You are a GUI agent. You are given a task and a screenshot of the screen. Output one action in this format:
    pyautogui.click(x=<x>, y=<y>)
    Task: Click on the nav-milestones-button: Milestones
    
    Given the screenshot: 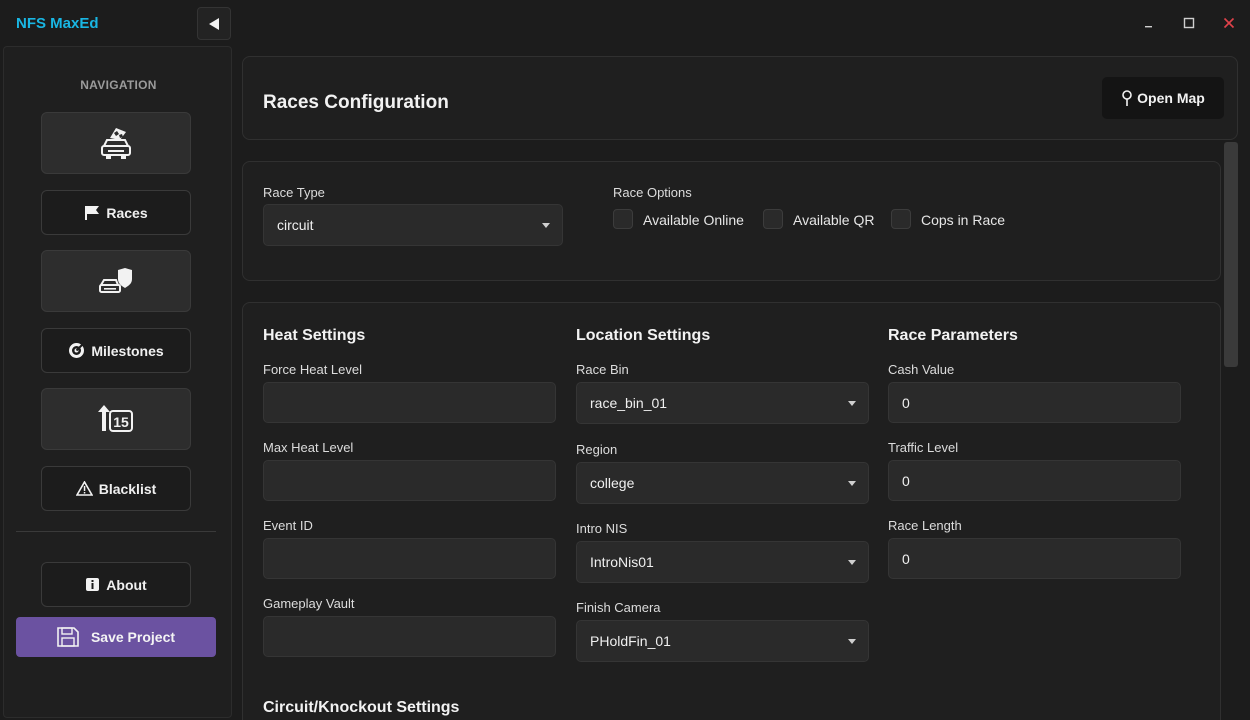 What is the action you would take?
    pyautogui.click(x=116, y=350)
    